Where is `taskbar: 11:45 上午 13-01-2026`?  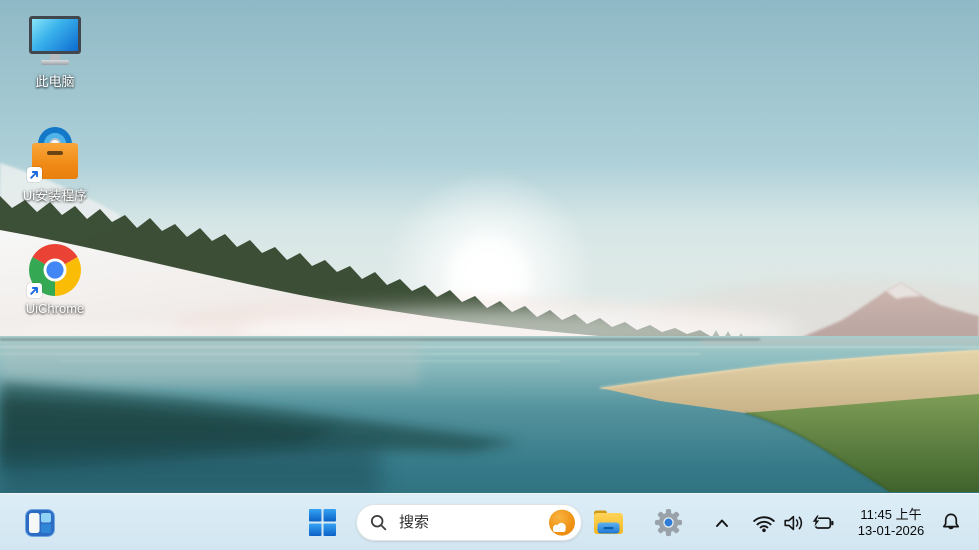 taskbar: 11:45 上午 13-01-2026 is located at coordinates (489, 521).